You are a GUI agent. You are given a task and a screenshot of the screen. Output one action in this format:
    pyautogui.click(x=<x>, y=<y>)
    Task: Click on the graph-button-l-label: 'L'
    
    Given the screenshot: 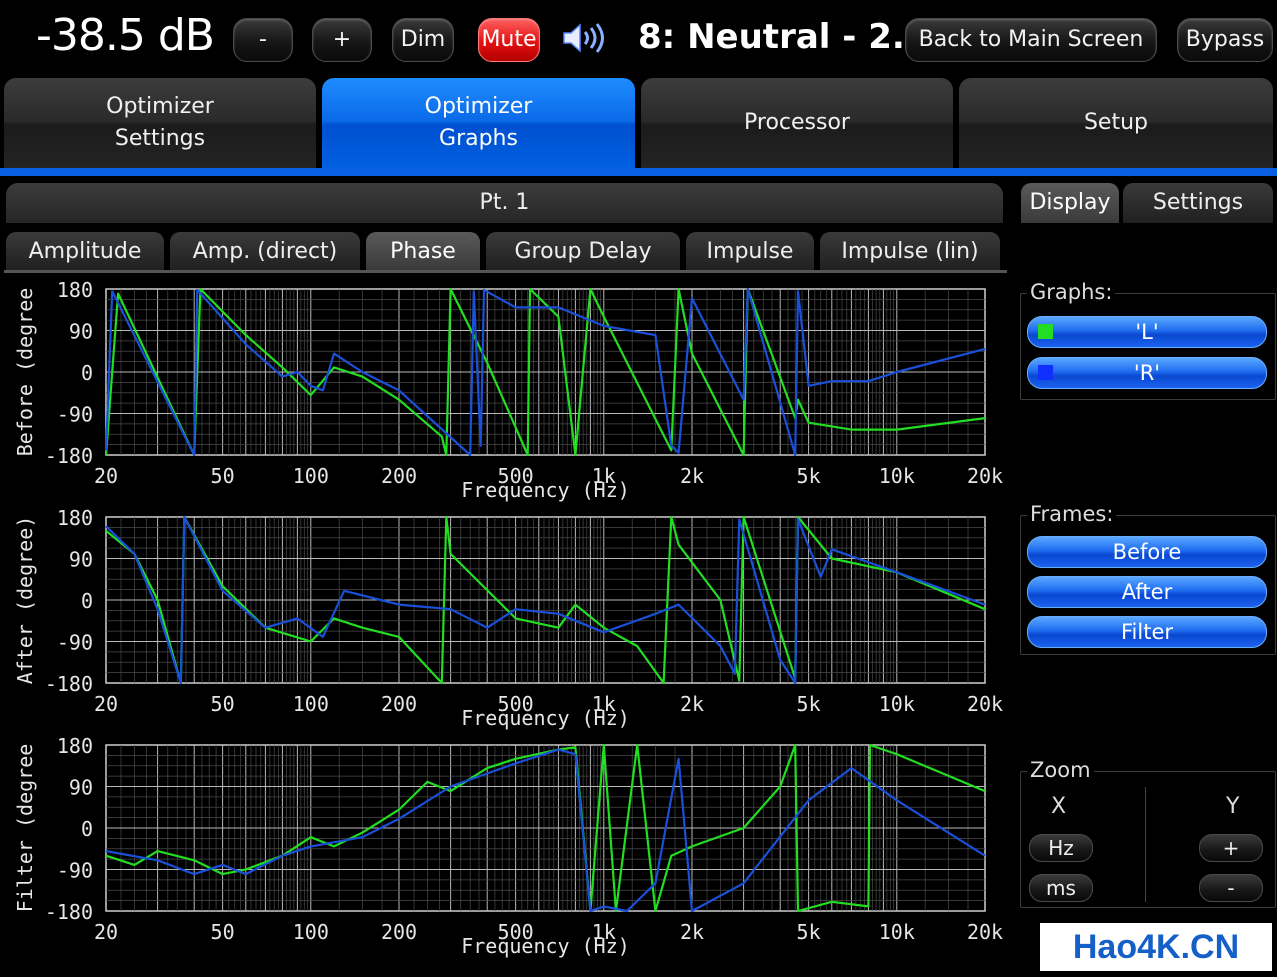 What is the action you would take?
    pyautogui.click(x=1147, y=332)
    